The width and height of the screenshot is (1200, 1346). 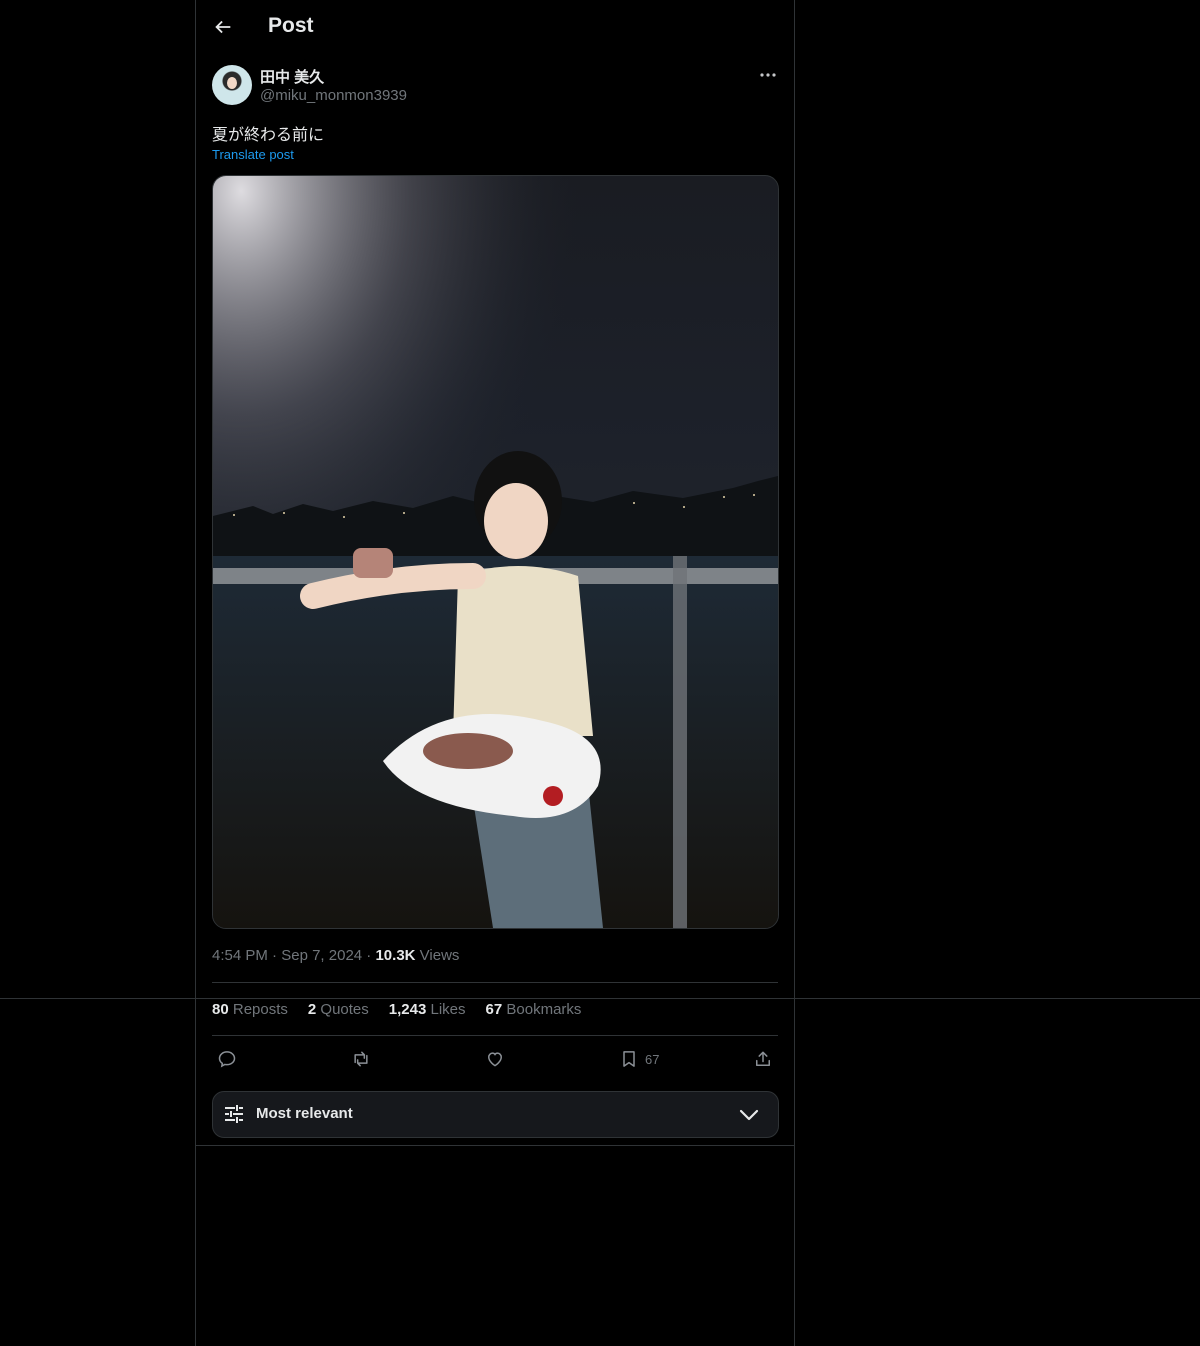 I want to click on arrow-left-icon, so click(x=223, y=27).